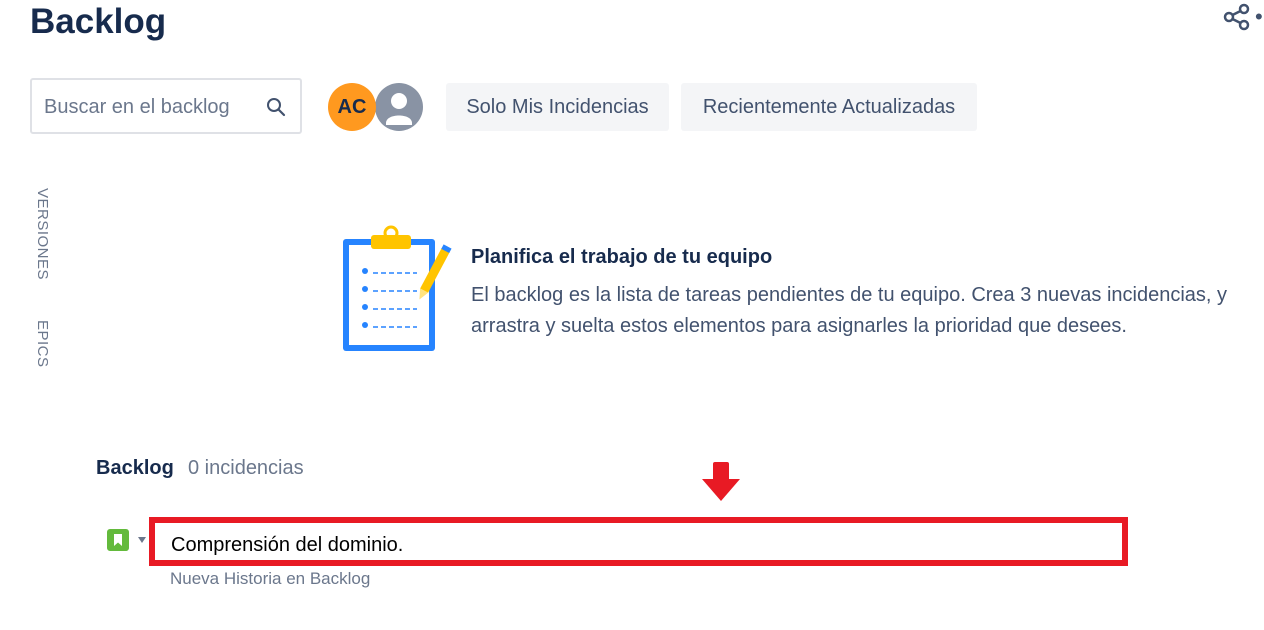 This screenshot has width=1264, height=630. What do you see at coordinates (42, 234) in the screenshot?
I see `versions-panel-tab: VERSIONES` at bounding box center [42, 234].